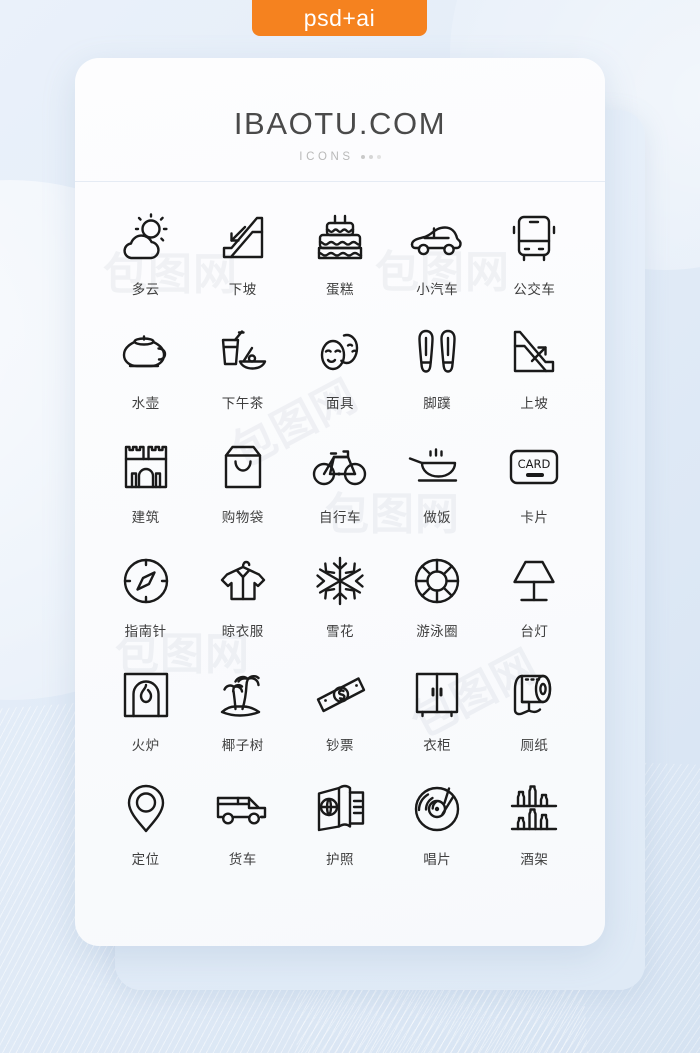  What do you see at coordinates (534, 353) in the screenshot?
I see `uphill-escalator-icon` at bounding box center [534, 353].